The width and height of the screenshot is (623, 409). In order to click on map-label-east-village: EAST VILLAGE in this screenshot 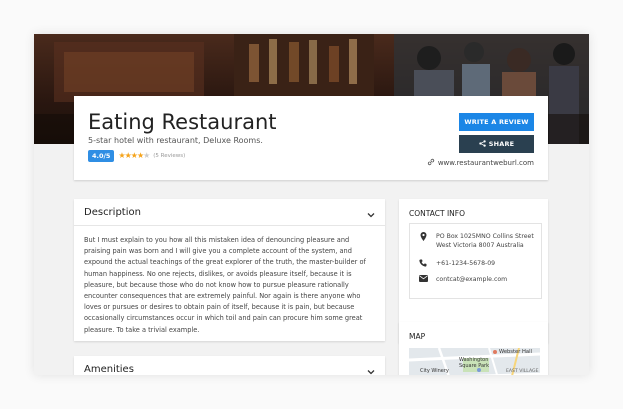, I will do `click(522, 371)`.